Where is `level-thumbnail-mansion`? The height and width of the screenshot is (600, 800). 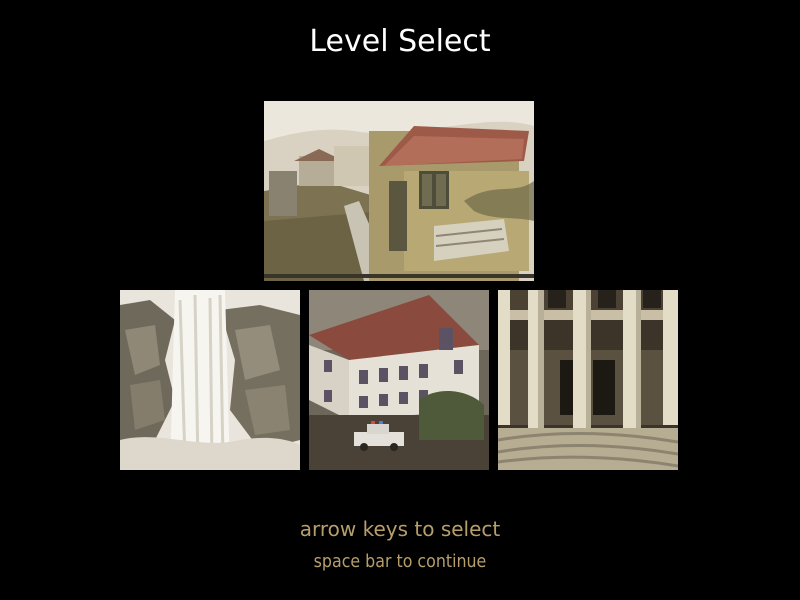 level-thumbnail-mansion is located at coordinates (399, 380).